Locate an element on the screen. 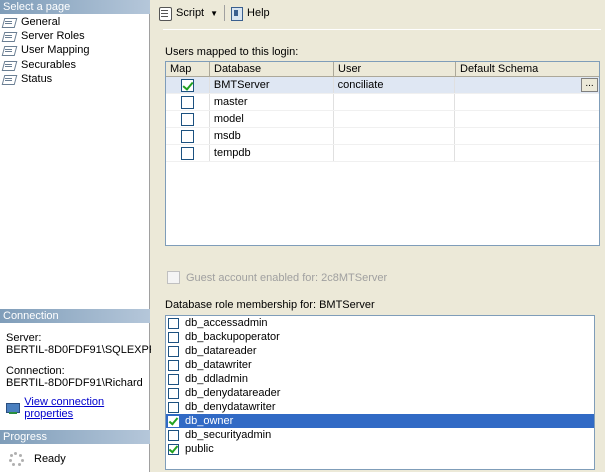 The image size is (605, 472). column-header-user: User is located at coordinates (395, 69).